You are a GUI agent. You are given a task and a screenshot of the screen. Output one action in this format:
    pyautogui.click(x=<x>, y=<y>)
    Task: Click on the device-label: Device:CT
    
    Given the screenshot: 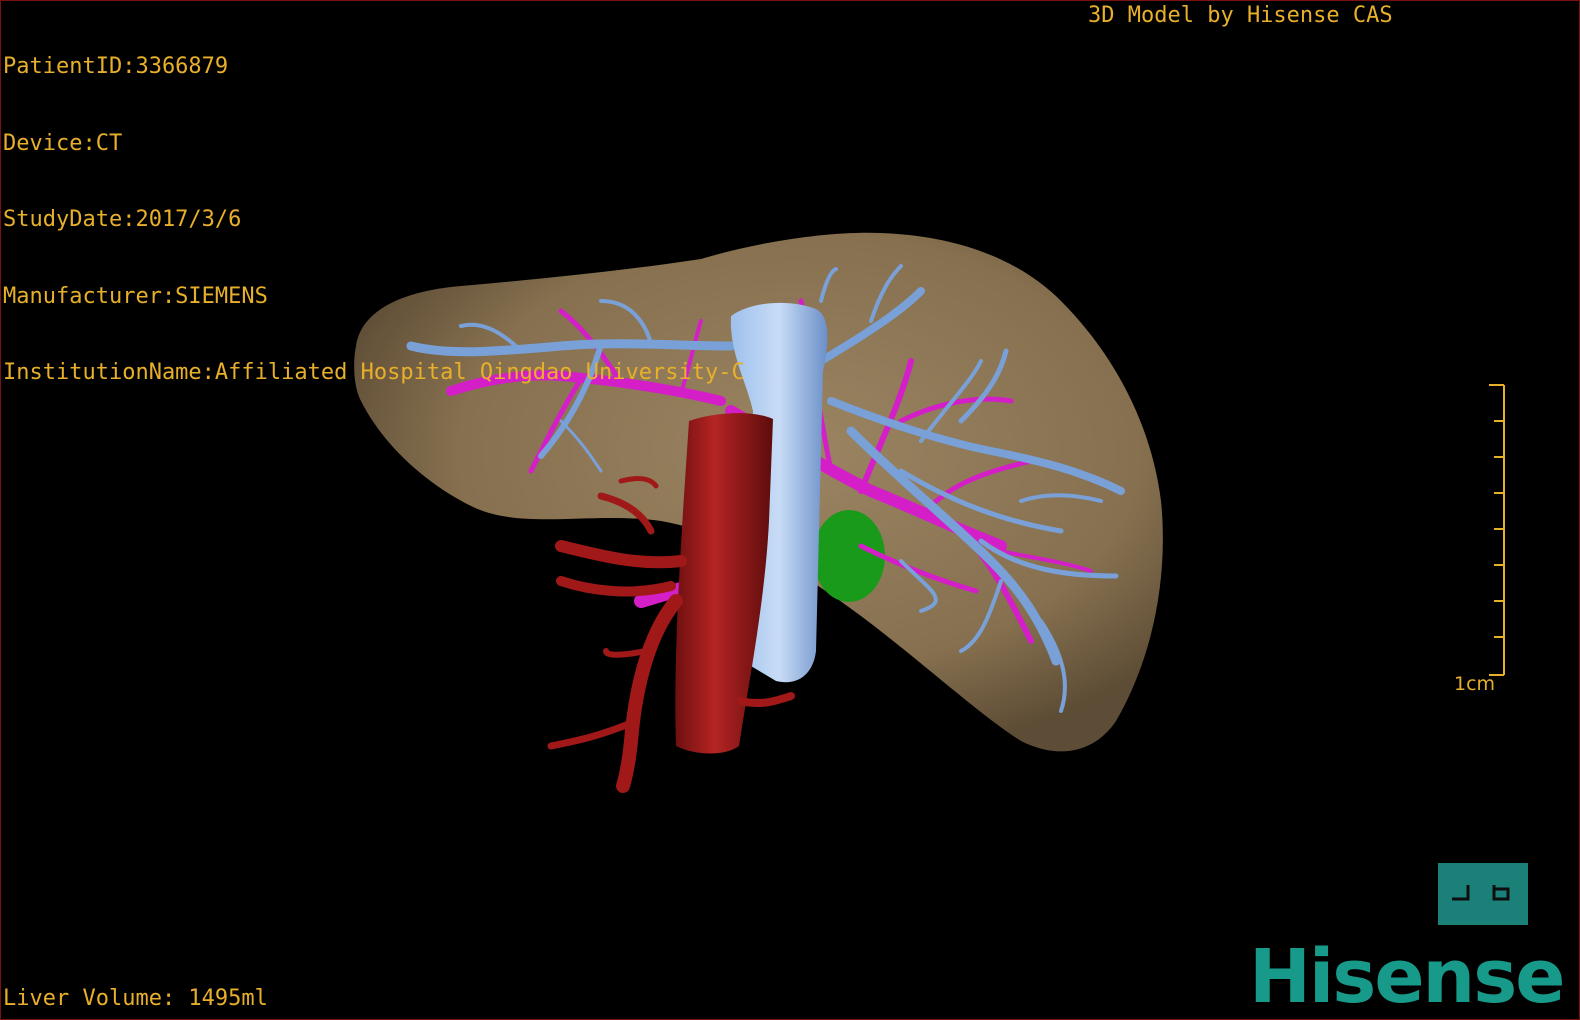 What is the action you would take?
    pyautogui.click(x=63, y=143)
    